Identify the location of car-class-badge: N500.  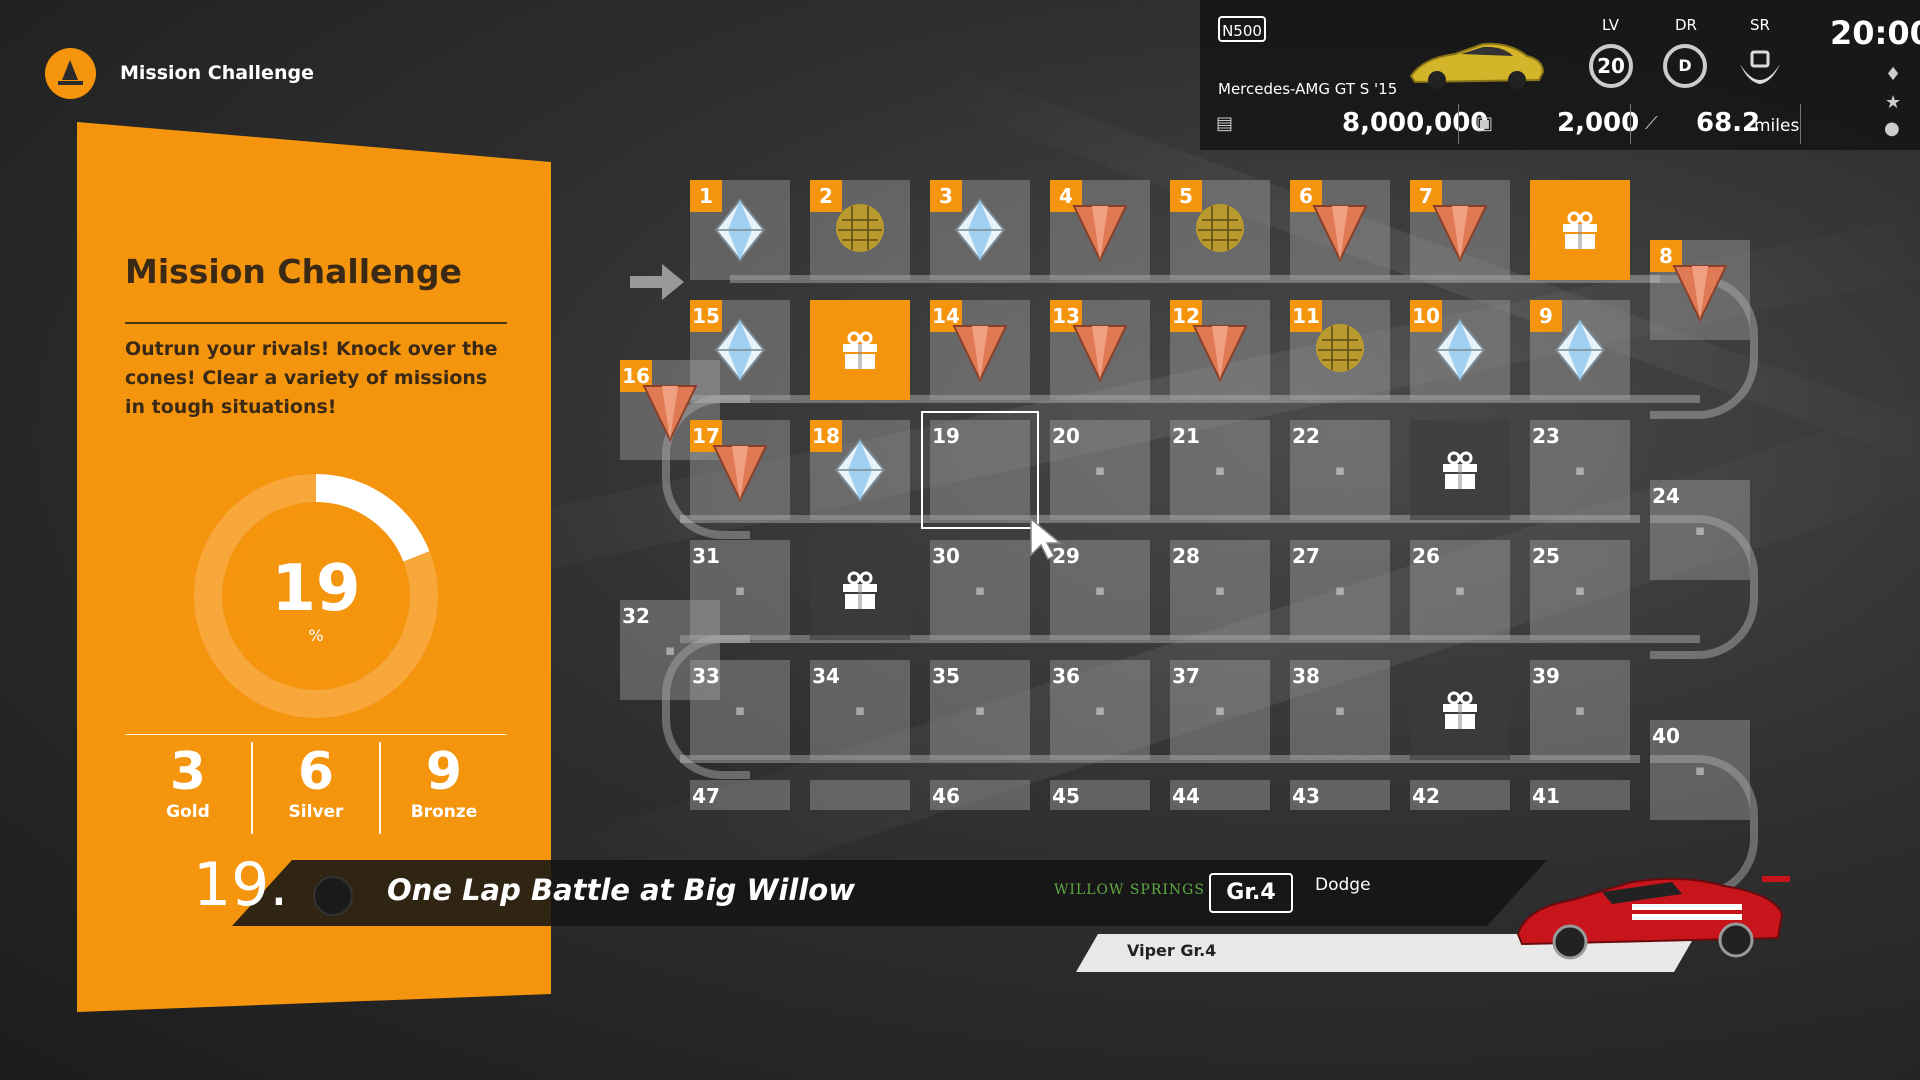
(1242, 29).